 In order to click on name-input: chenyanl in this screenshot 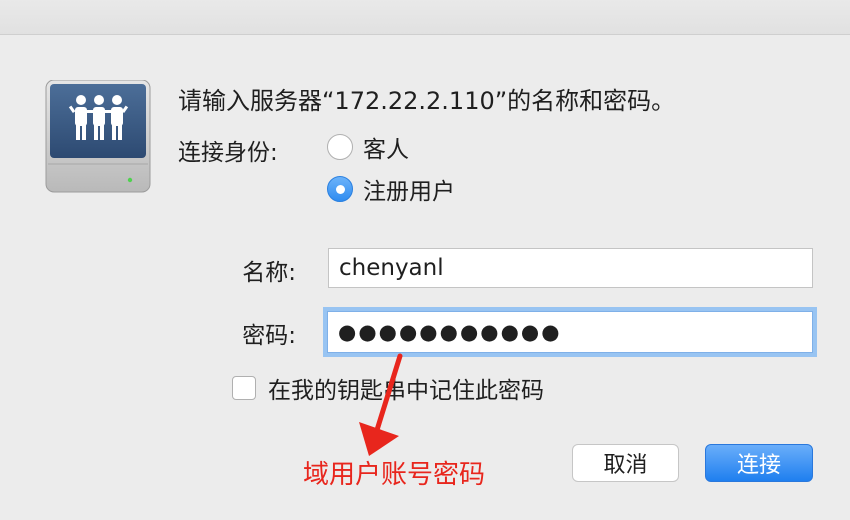, I will do `click(570, 268)`.